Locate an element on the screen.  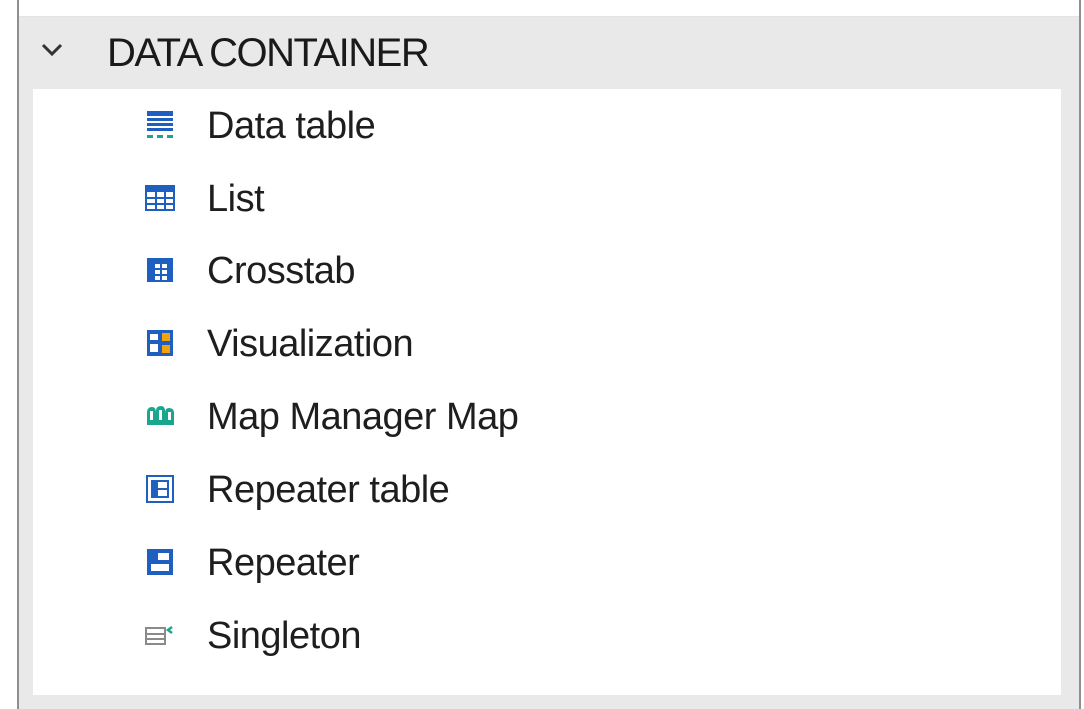
toolbox-item-label: Map Manager Map is located at coordinates (363, 417).